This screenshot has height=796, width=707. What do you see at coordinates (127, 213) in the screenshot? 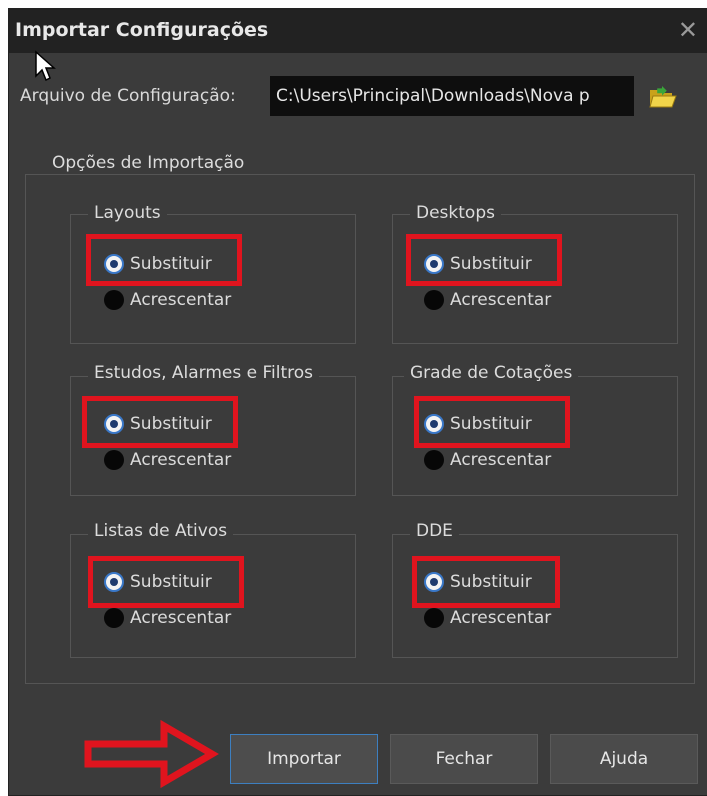
I see `group-title-layouts: Layouts` at bounding box center [127, 213].